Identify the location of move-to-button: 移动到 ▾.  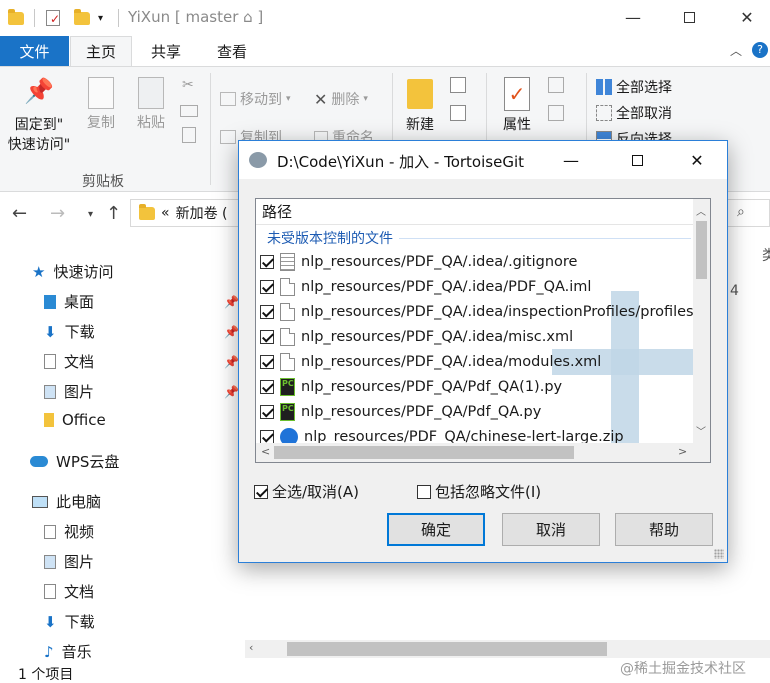
(255, 99).